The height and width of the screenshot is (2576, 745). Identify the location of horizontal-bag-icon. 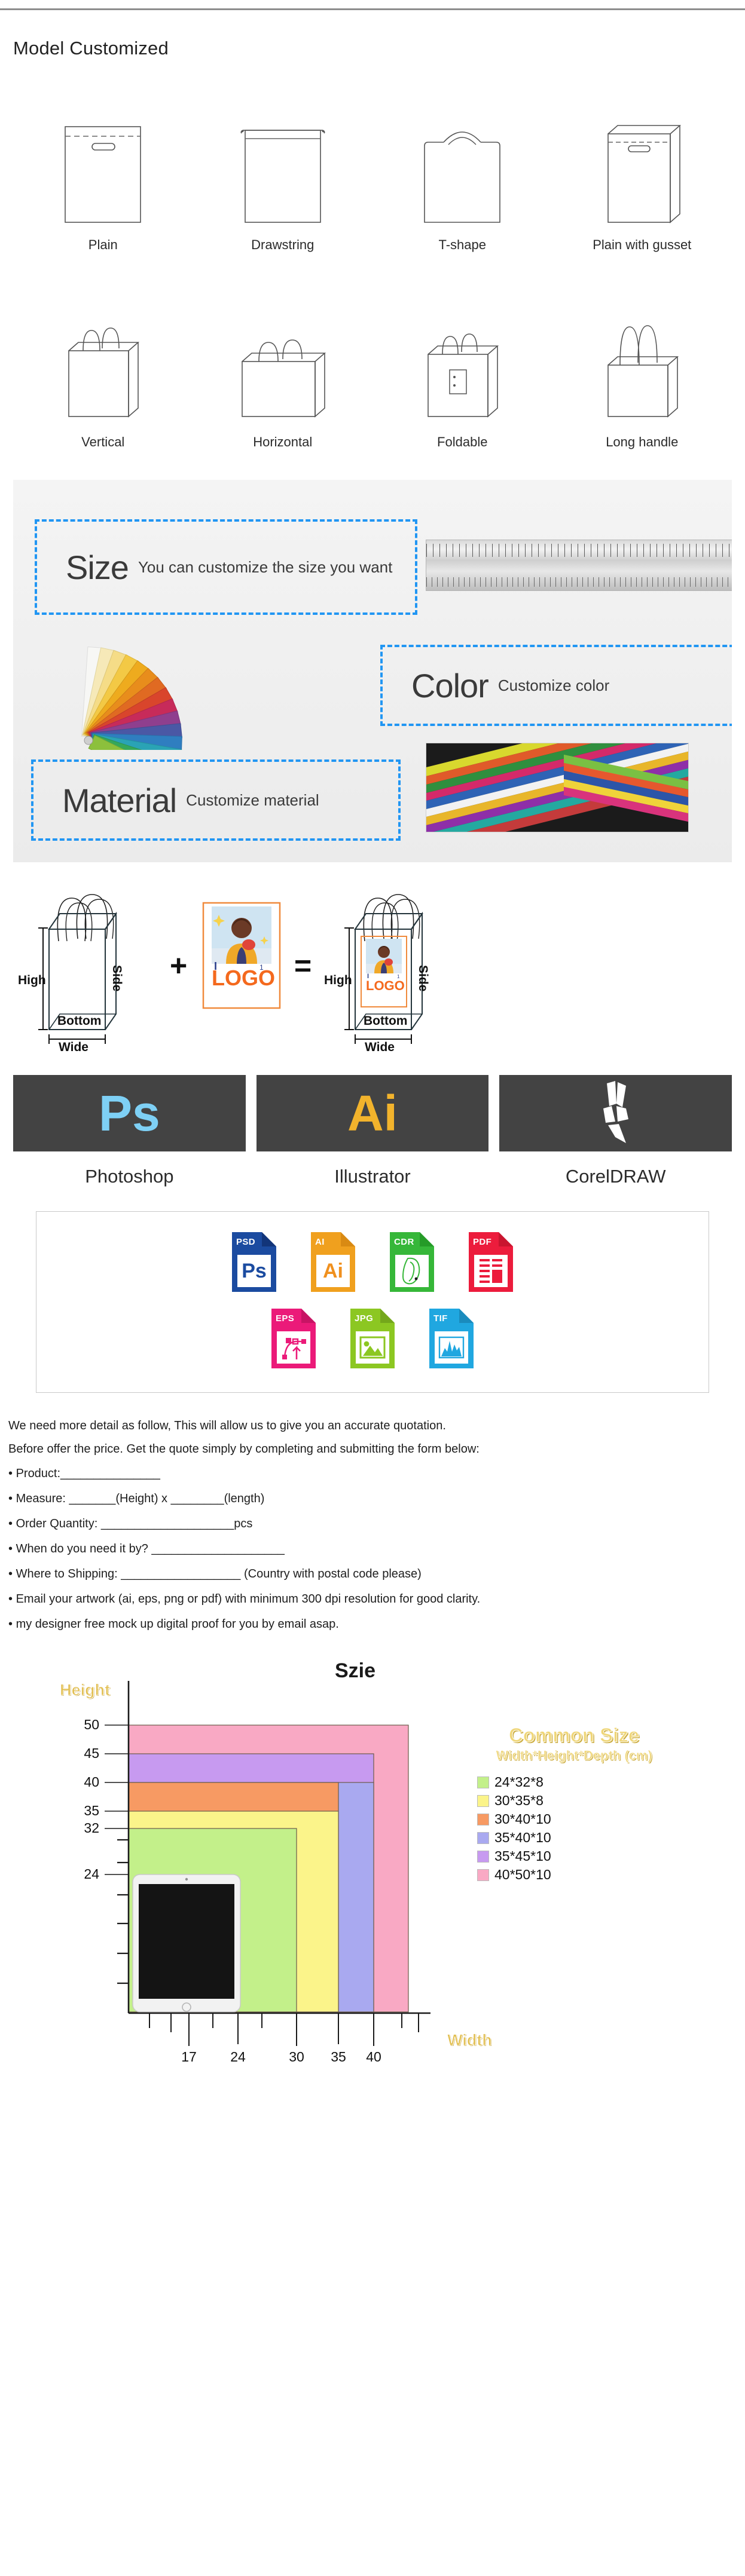
(283, 352).